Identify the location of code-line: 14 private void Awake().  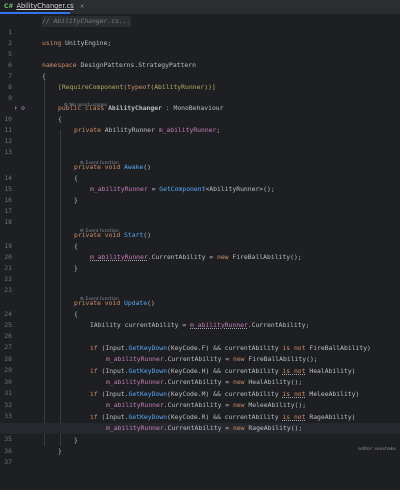
(200, 172).